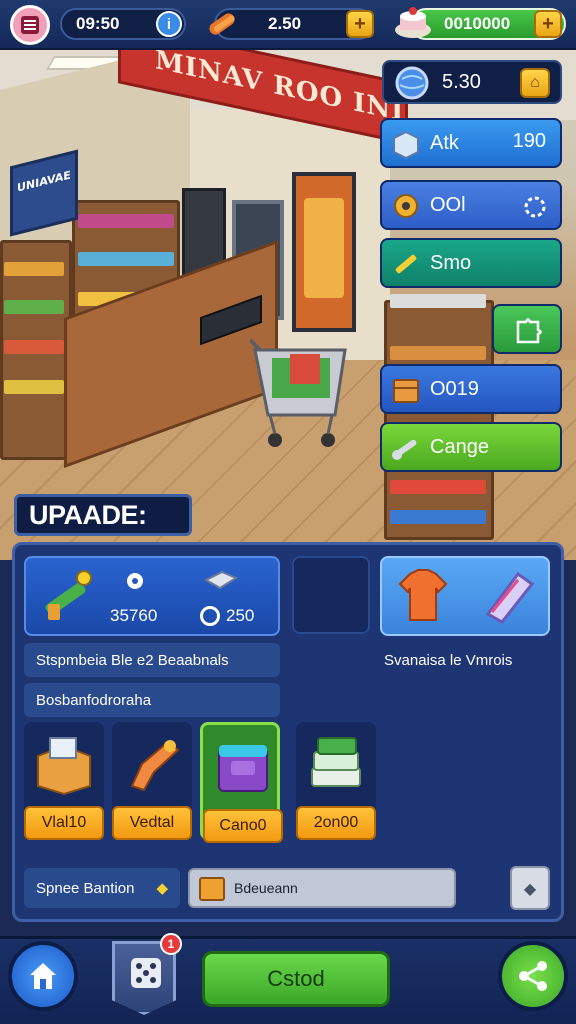 The height and width of the screenshot is (1024, 576). What do you see at coordinates (169, 24) in the screenshot?
I see `info-icon: i` at bounding box center [169, 24].